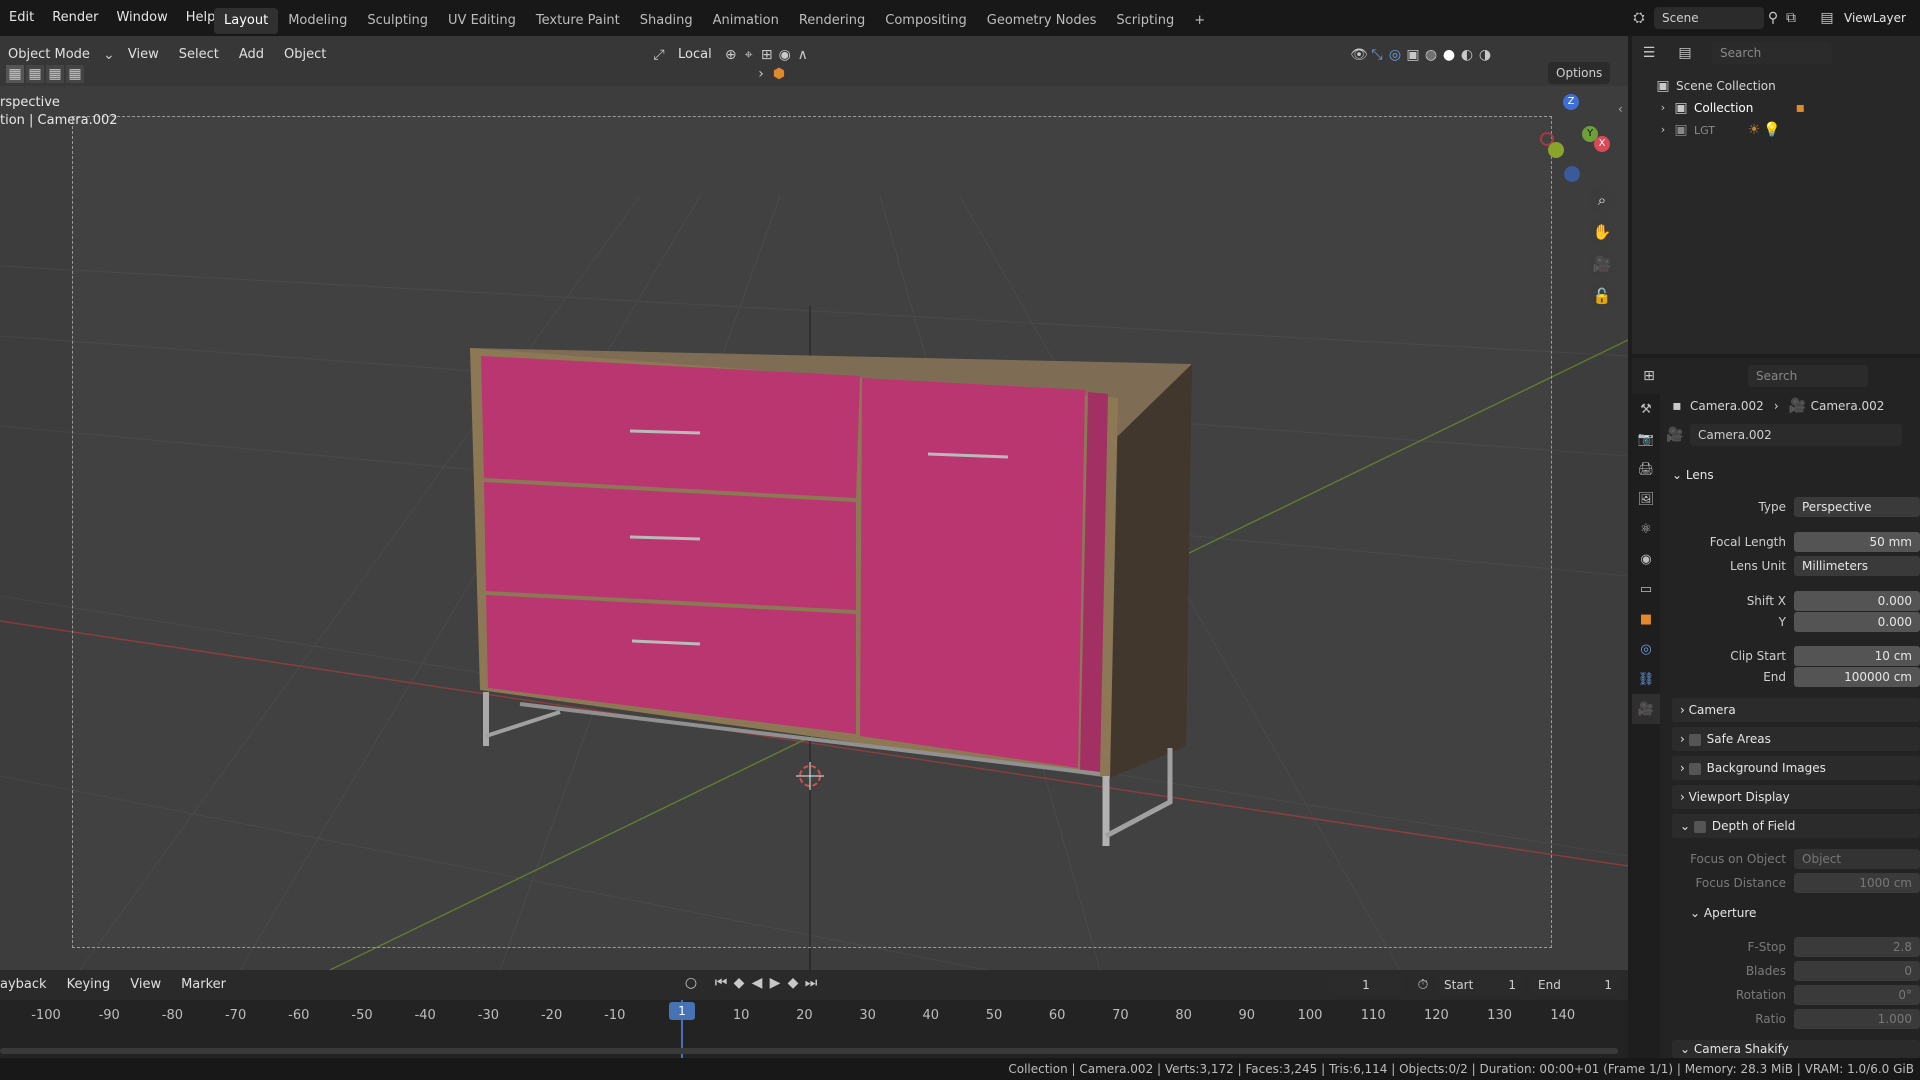 The image size is (1920, 1080). I want to click on focal-length-field: 50 mm, so click(1857, 542).